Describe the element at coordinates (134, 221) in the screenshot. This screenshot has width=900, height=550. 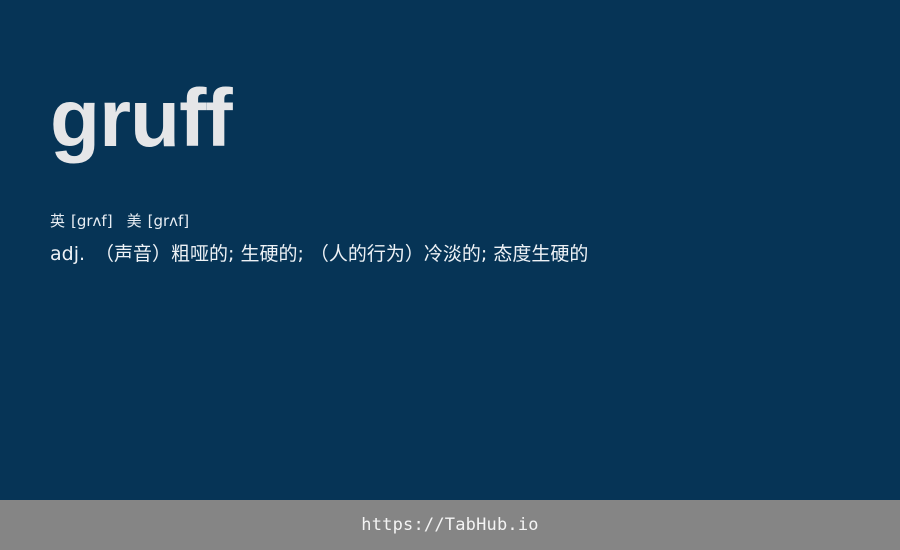
I see `us-label: 美` at that location.